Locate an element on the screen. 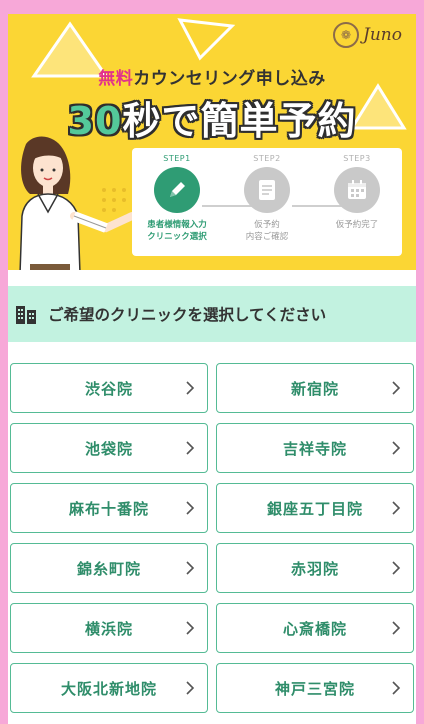  clinic-name: 神戸三宮院 is located at coordinates (314, 688).